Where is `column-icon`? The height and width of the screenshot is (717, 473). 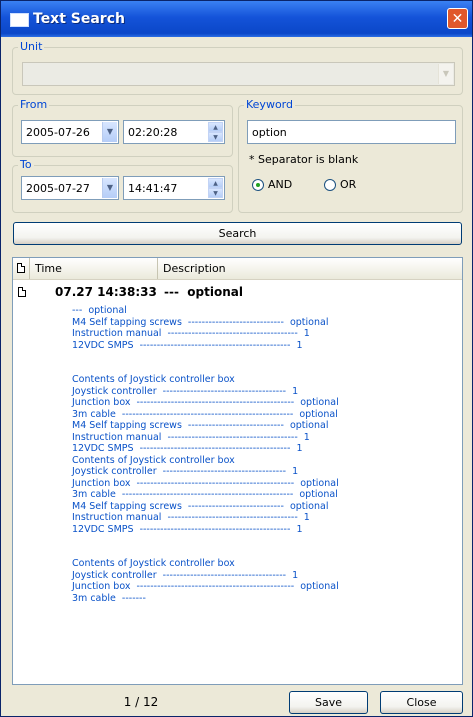
column-icon is located at coordinates (21, 268).